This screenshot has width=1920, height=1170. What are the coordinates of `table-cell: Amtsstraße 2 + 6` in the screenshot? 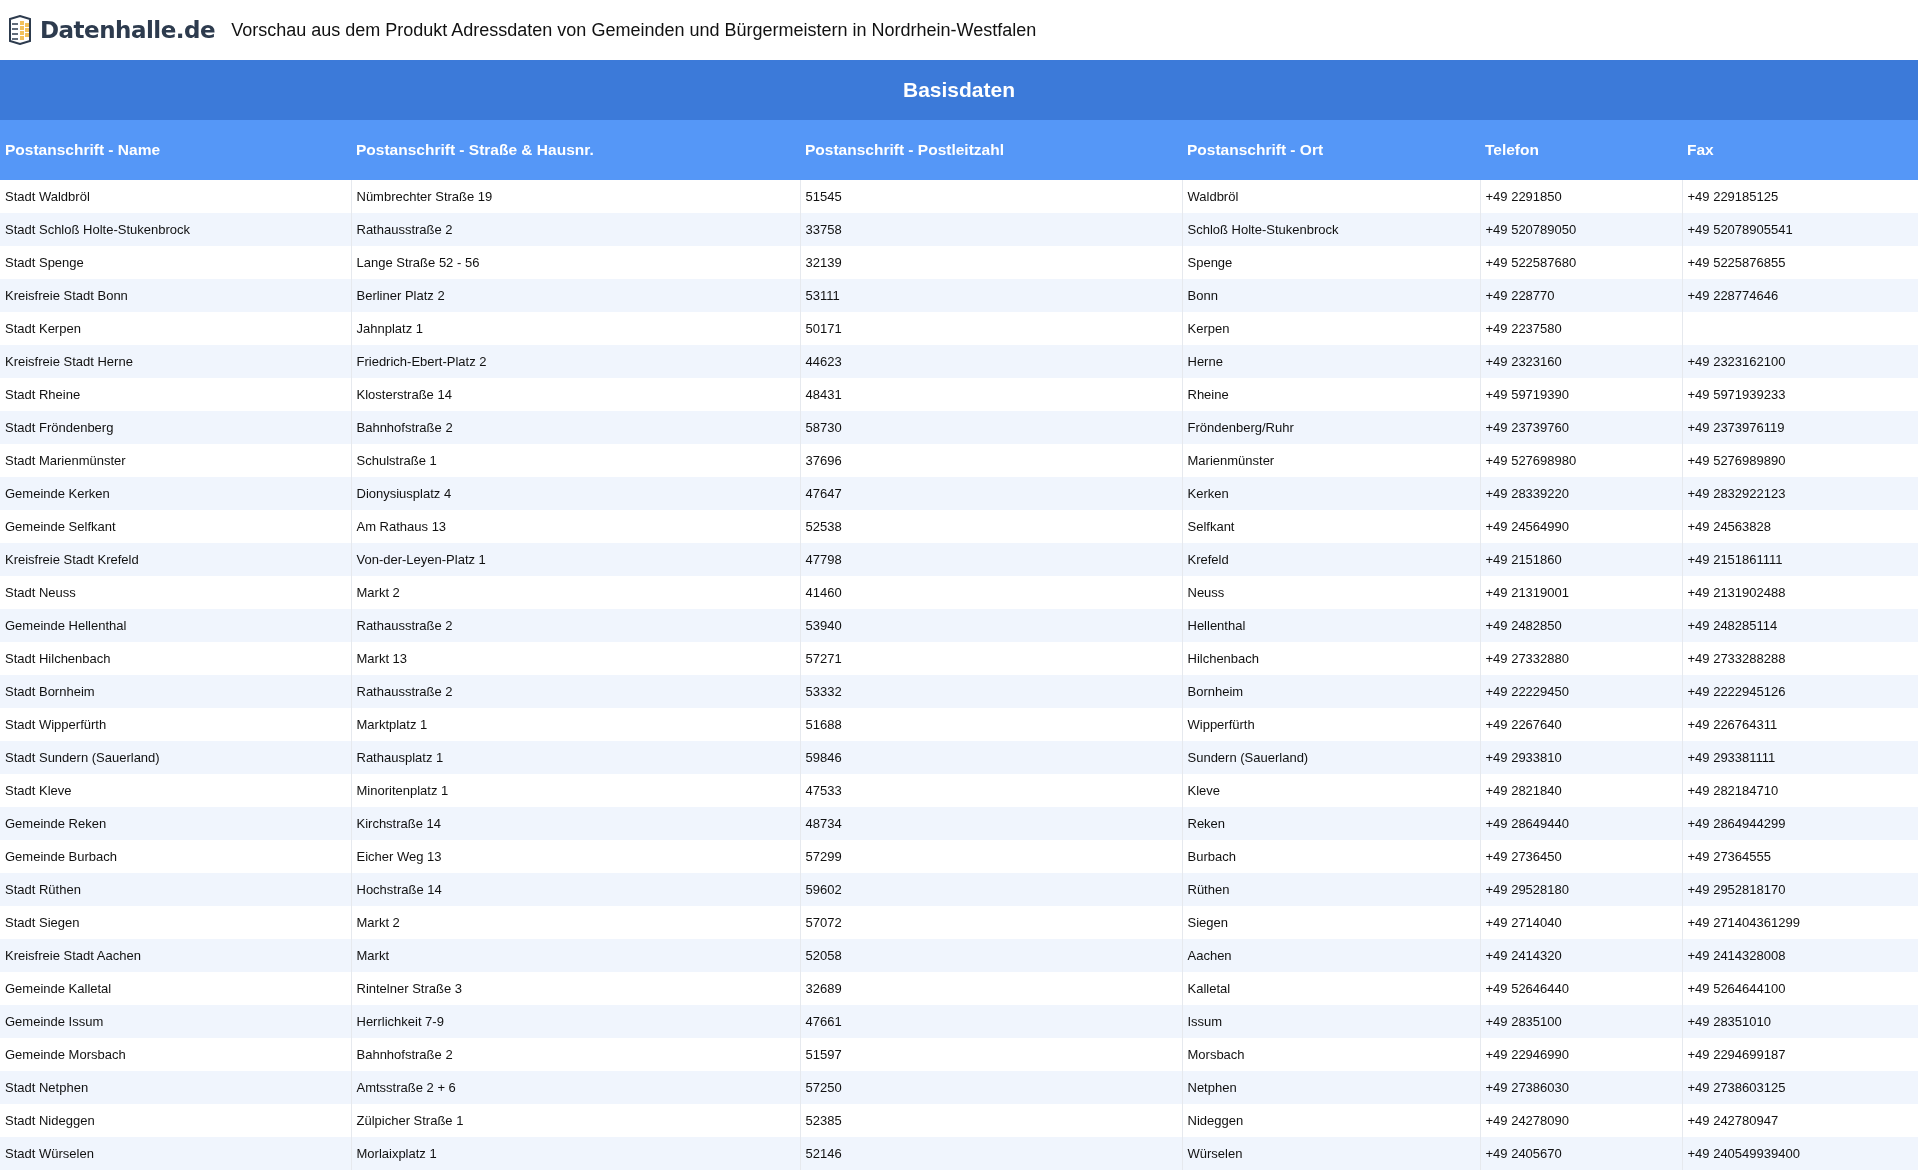 It's located at (406, 1087).